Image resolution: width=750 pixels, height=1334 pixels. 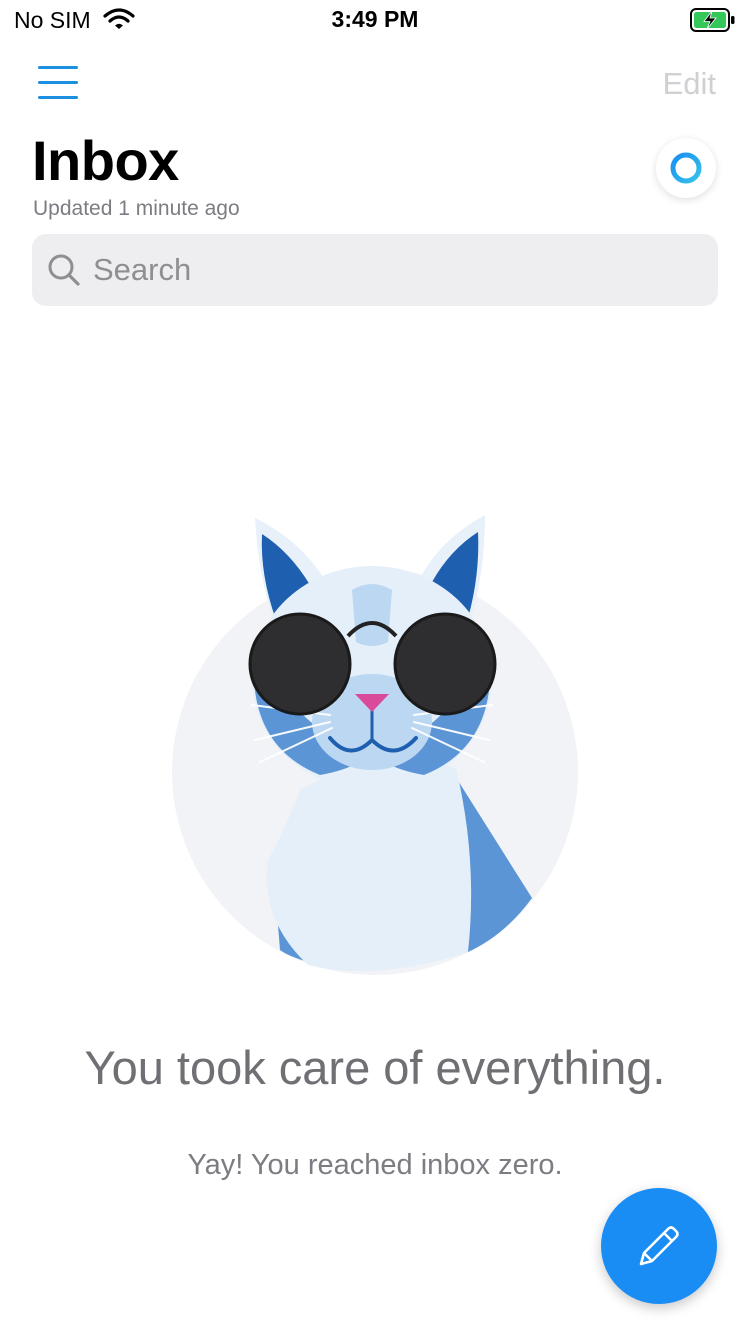 I want to click on page-title: Inbox, so click(x=105, y=160).